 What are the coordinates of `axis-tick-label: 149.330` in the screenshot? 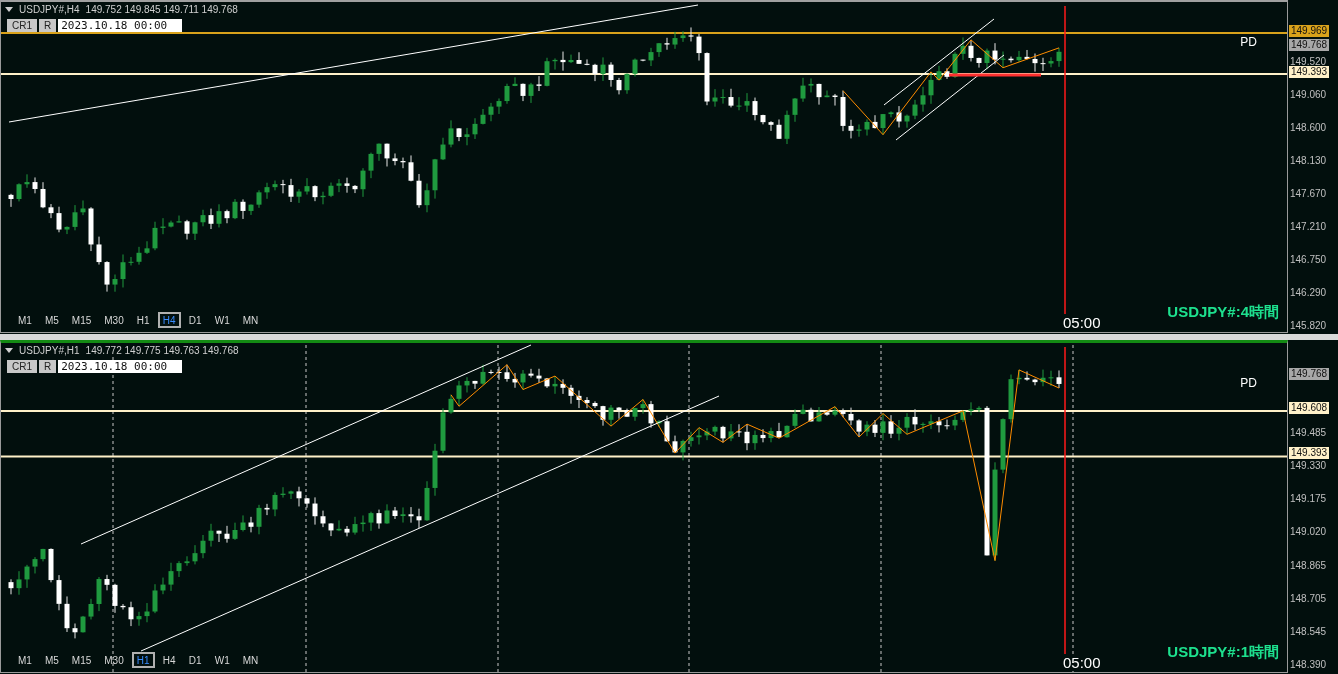 It's located at (1308, 466).